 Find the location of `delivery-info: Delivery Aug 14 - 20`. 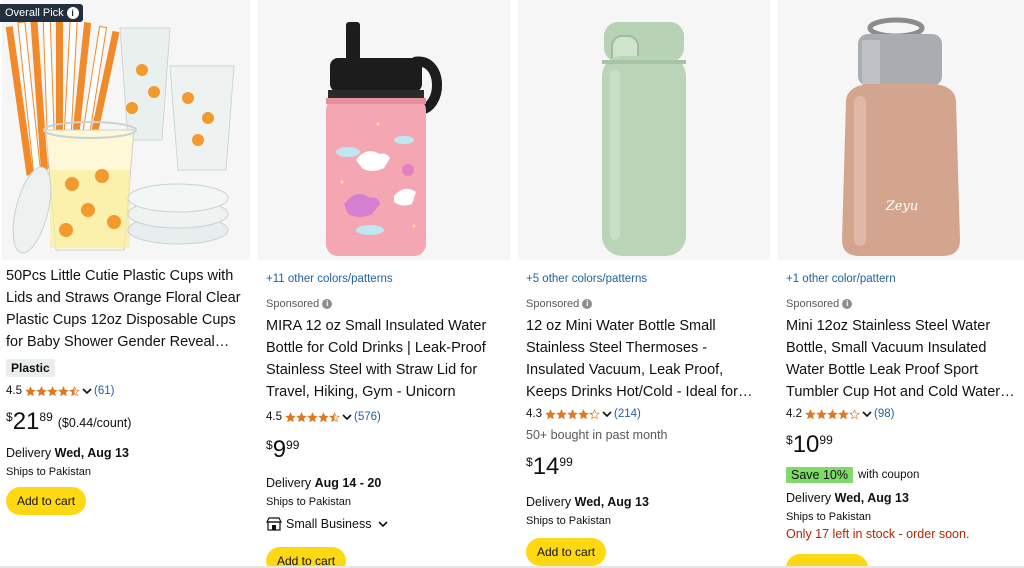

delivery-info: Delivery Aug 14 - 20 is located at coordinates (386, 483).